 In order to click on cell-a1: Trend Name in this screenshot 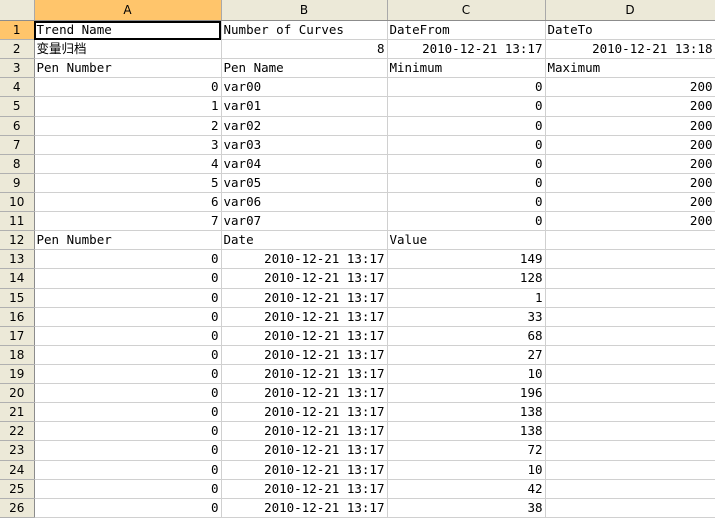, I will do `click(128, 30)`.